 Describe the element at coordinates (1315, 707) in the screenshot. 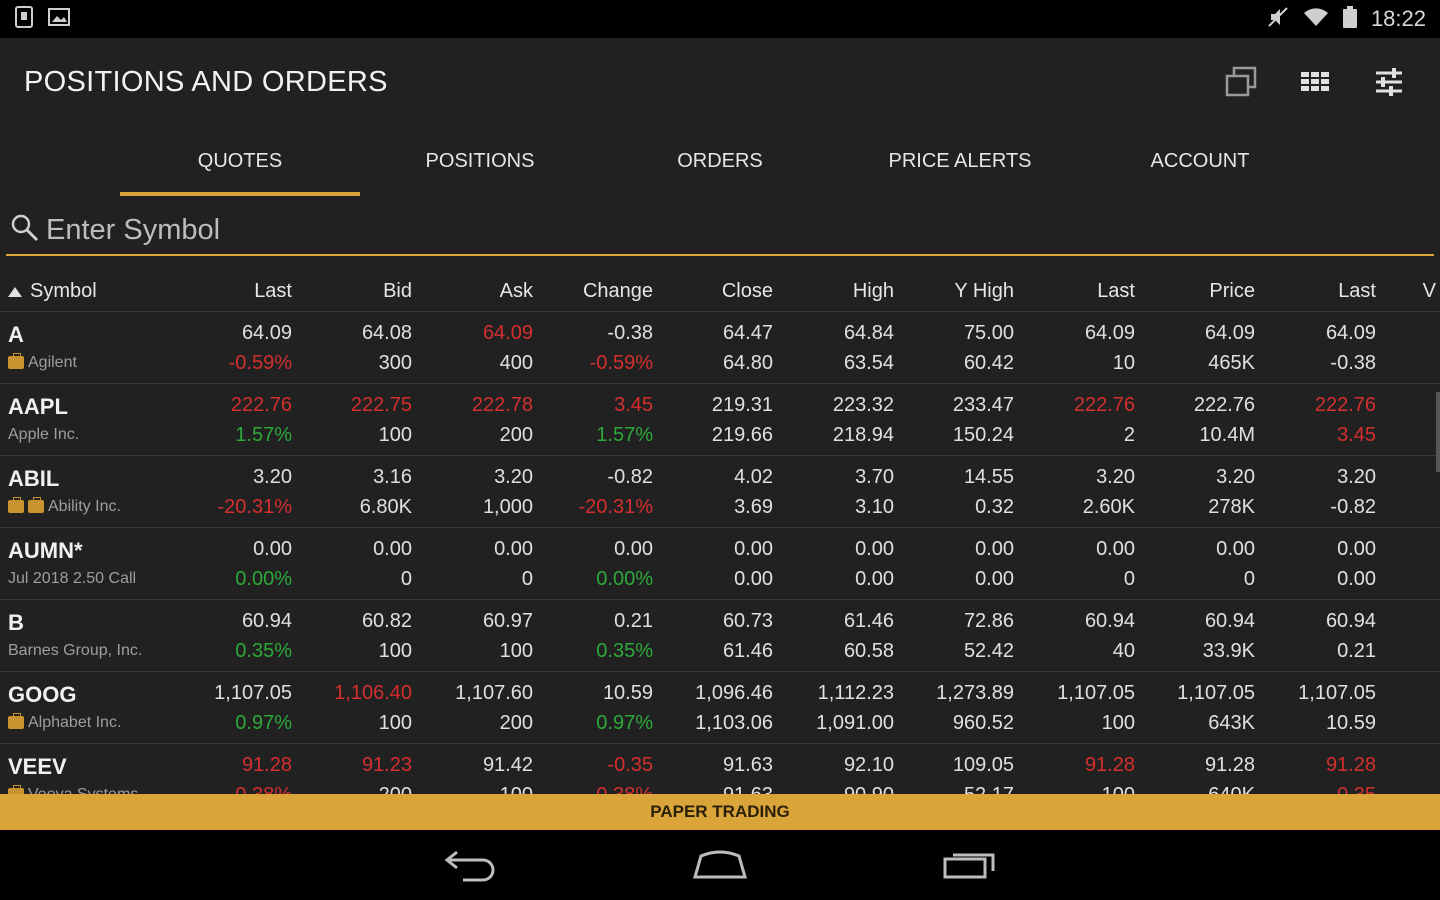

I see `cell-last-3: 1,107.05 10.59` at that location.